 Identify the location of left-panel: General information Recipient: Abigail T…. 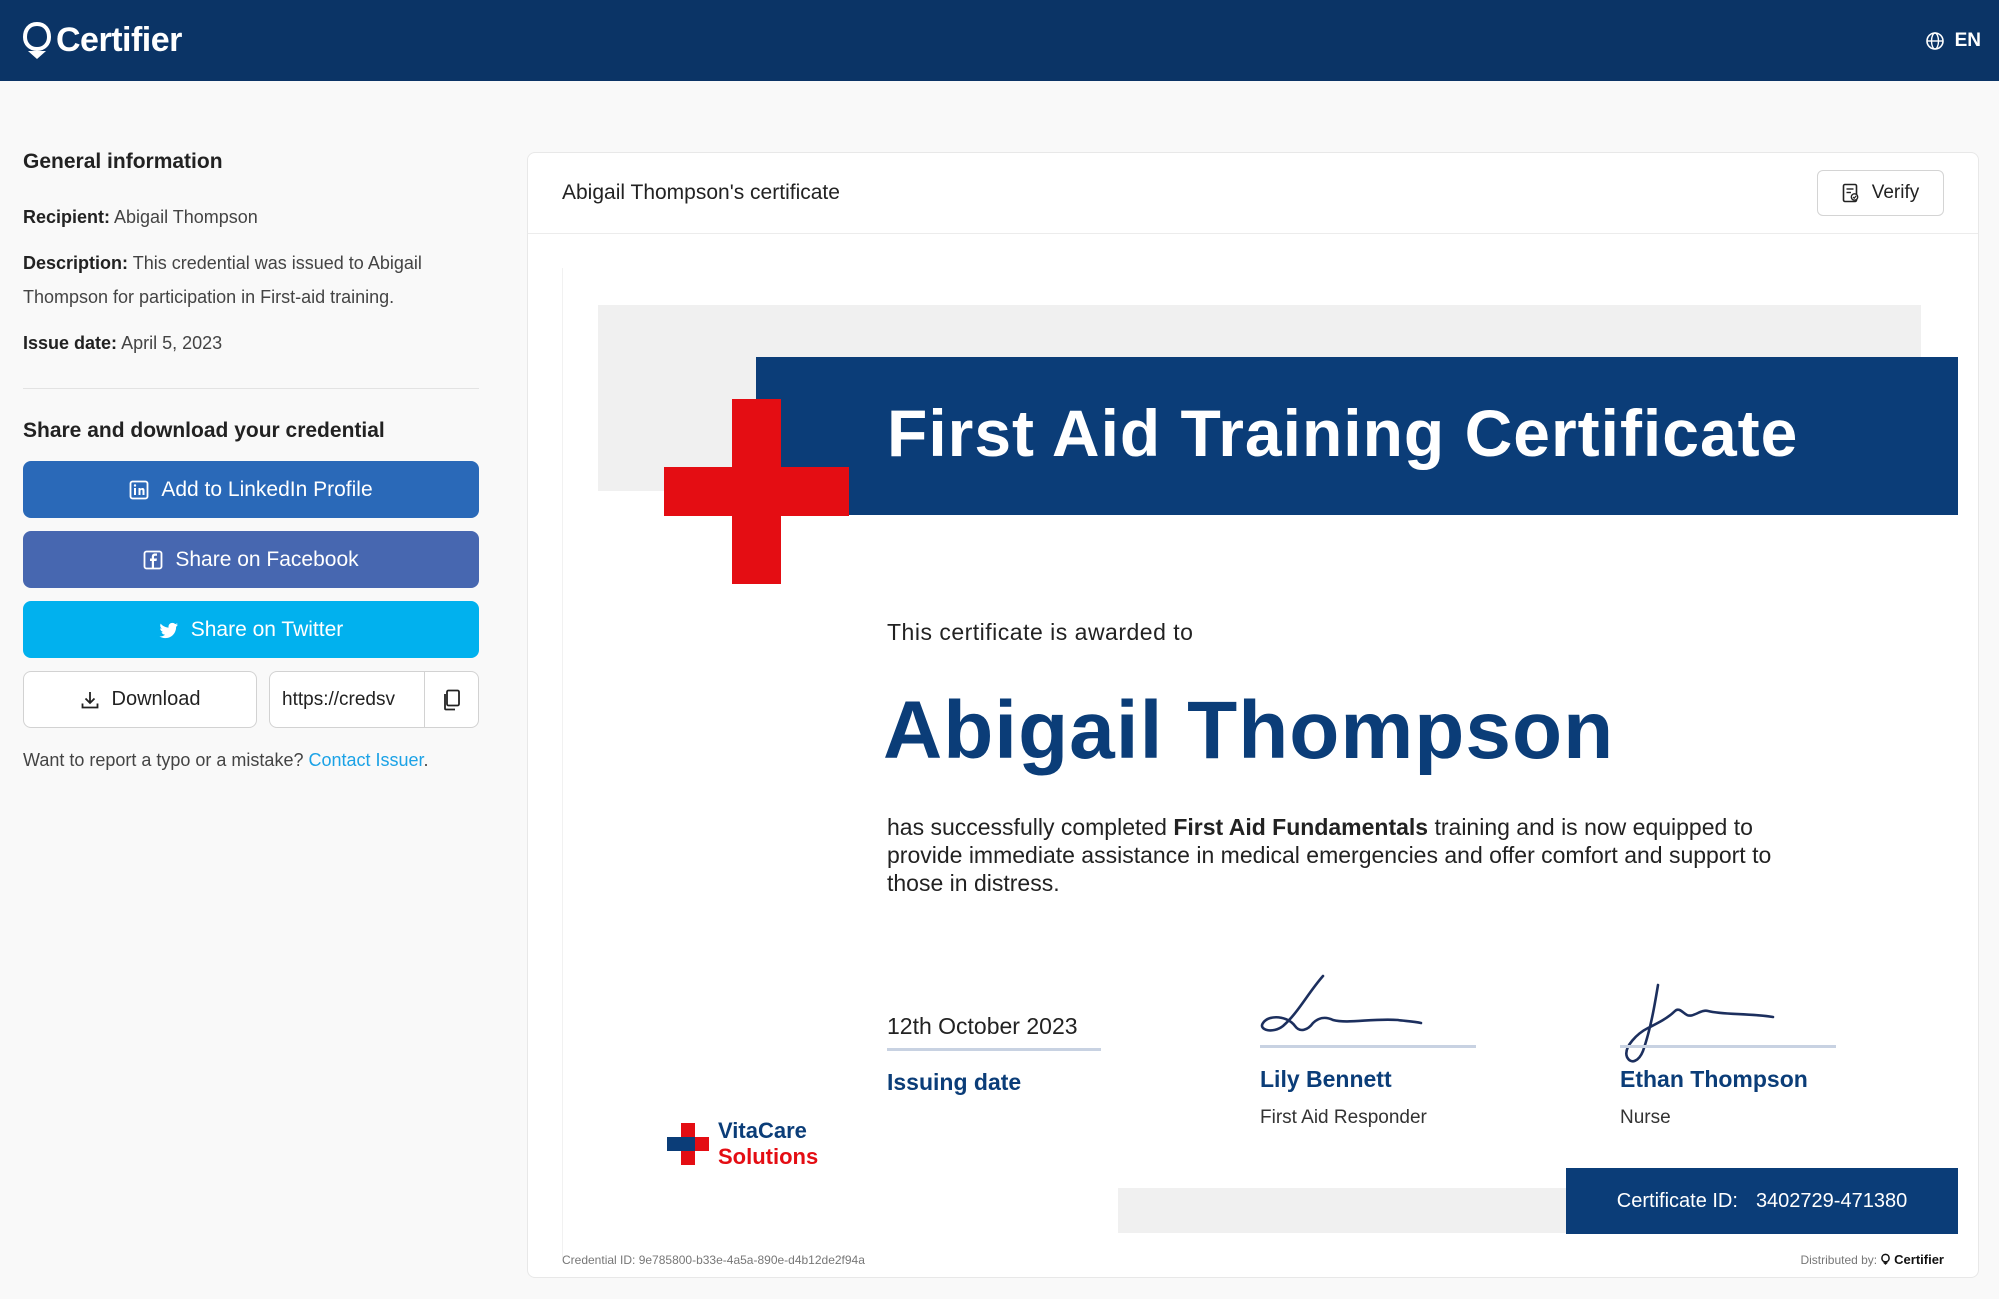
(251, 460).